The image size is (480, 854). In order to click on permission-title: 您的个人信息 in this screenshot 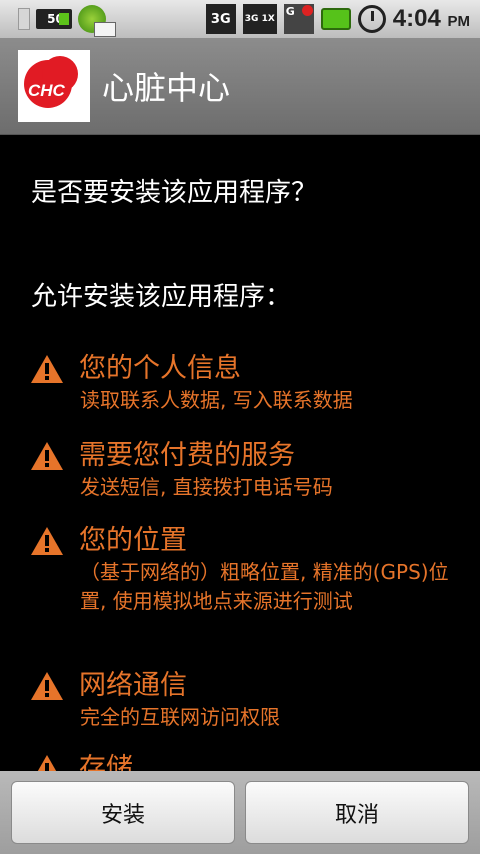, I will do `click(160, 368)`.